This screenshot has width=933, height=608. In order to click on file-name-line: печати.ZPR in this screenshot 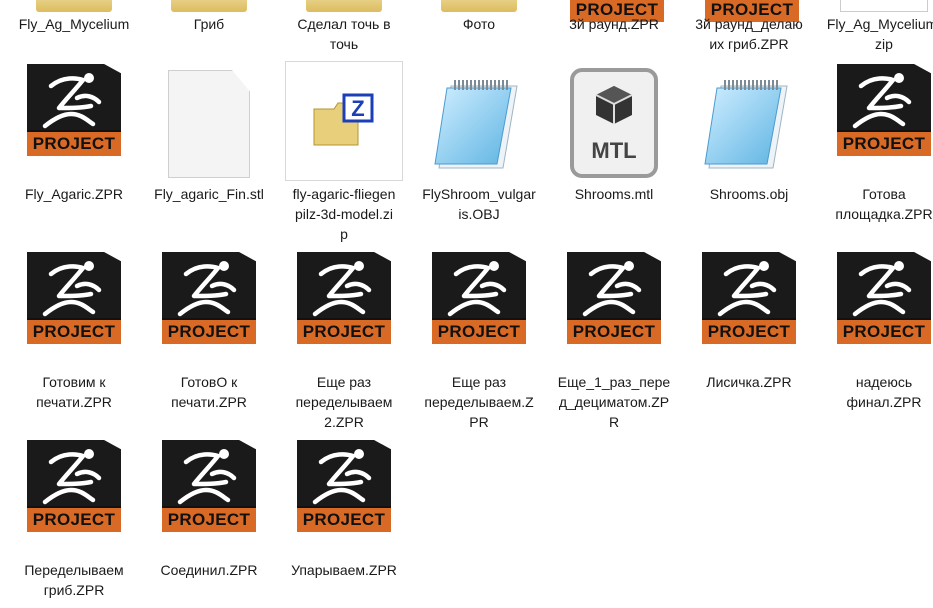, I will do `click(209, 402)`.